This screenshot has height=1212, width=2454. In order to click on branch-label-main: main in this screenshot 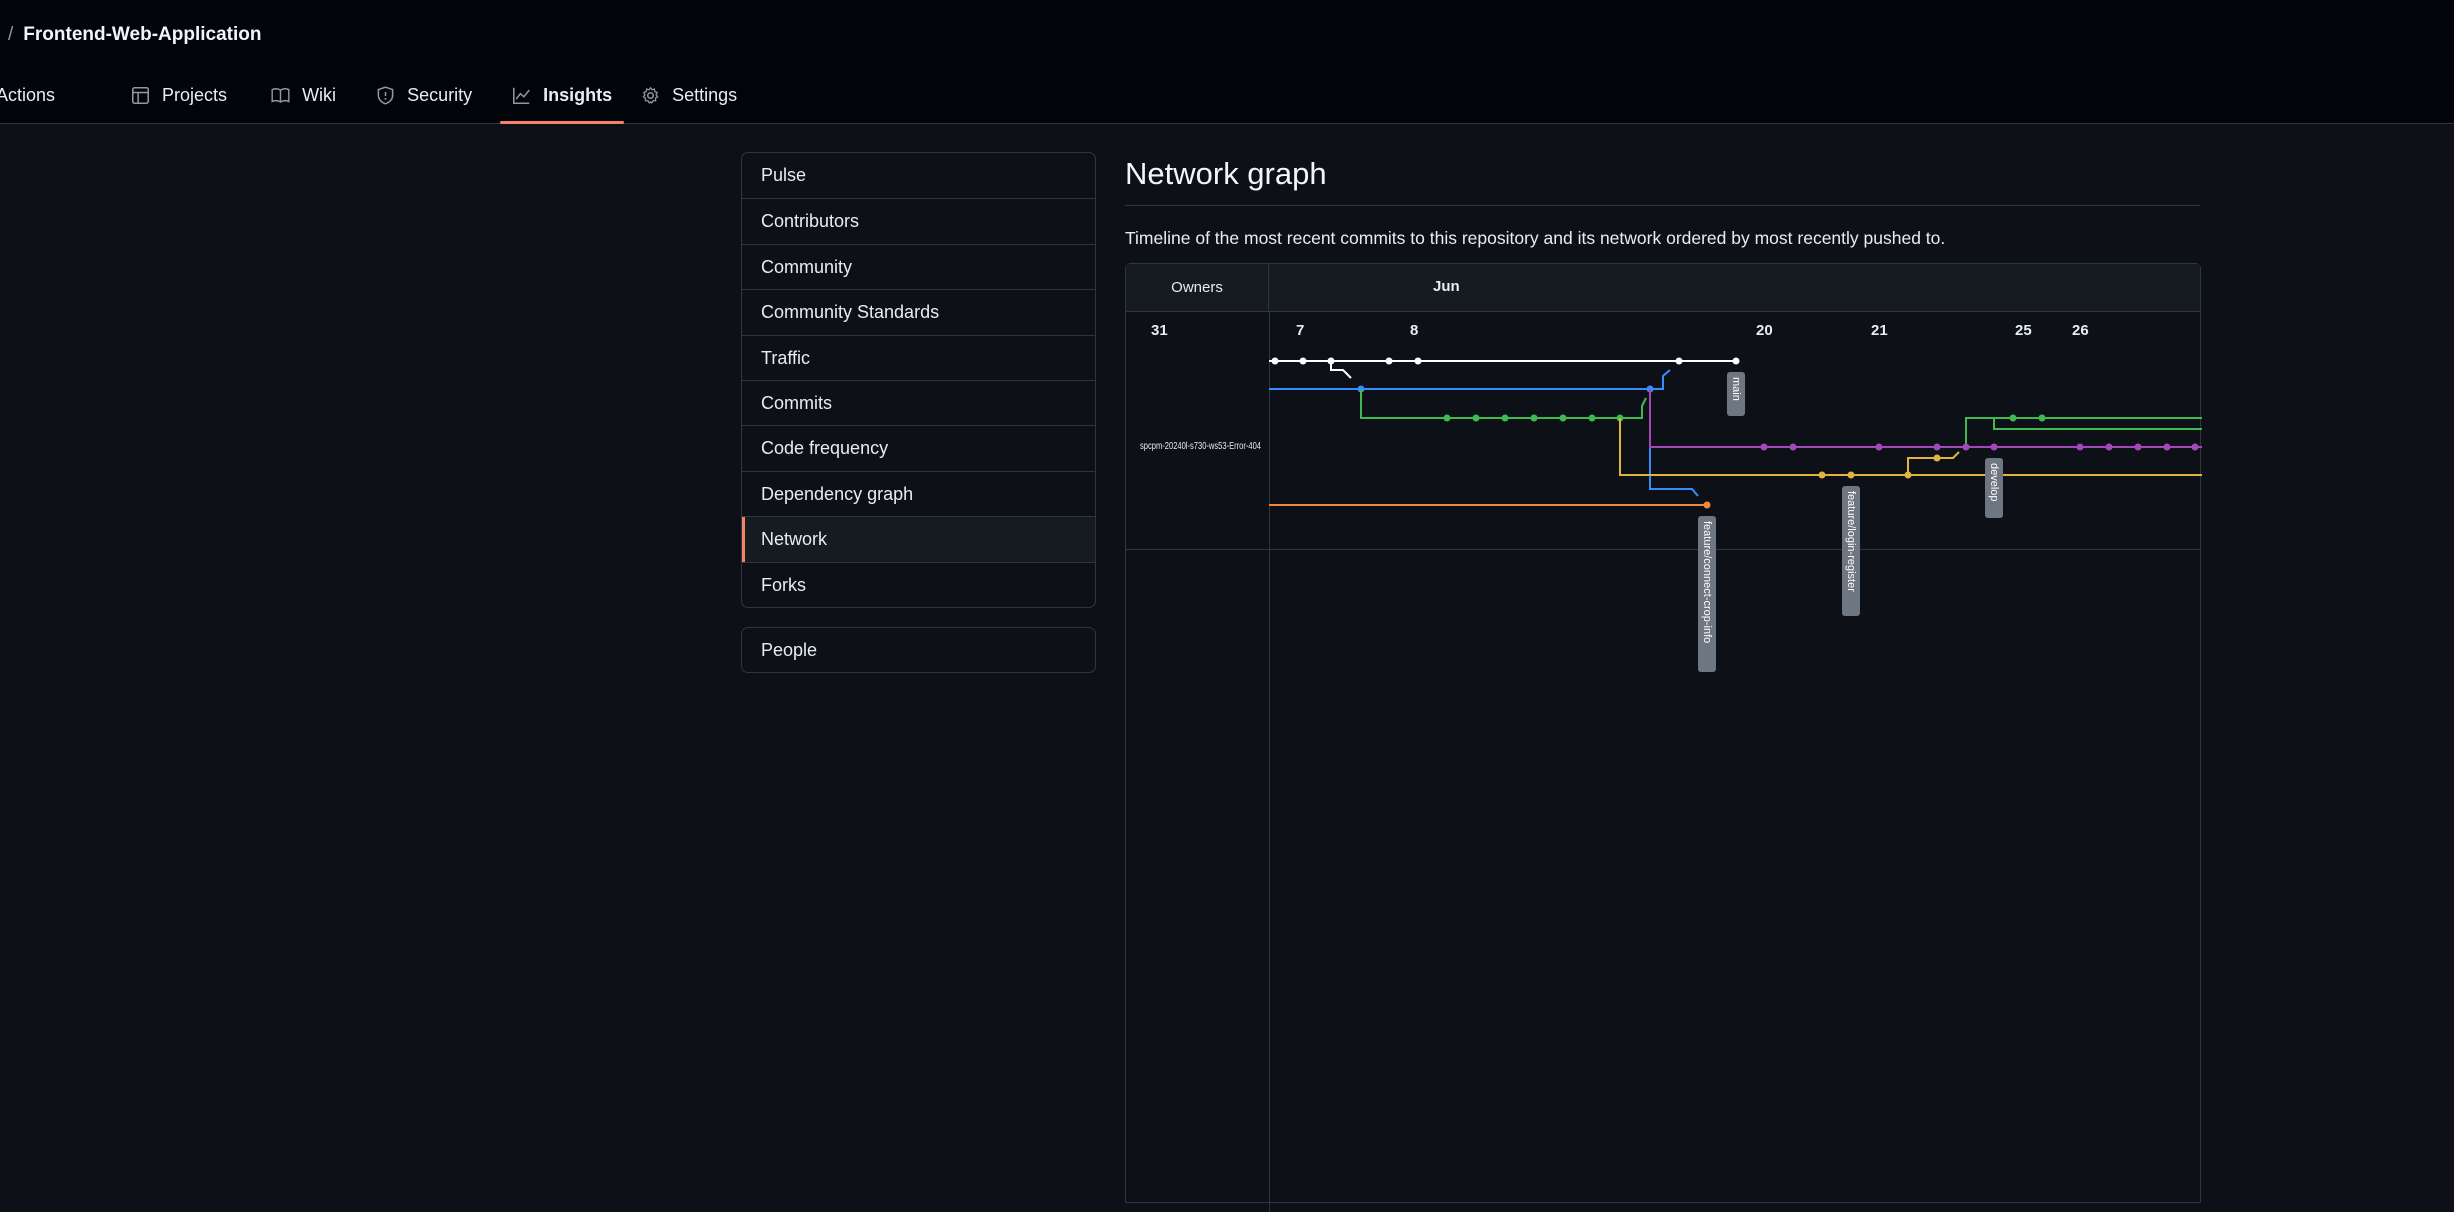, I will do `click(1736, 394)`.